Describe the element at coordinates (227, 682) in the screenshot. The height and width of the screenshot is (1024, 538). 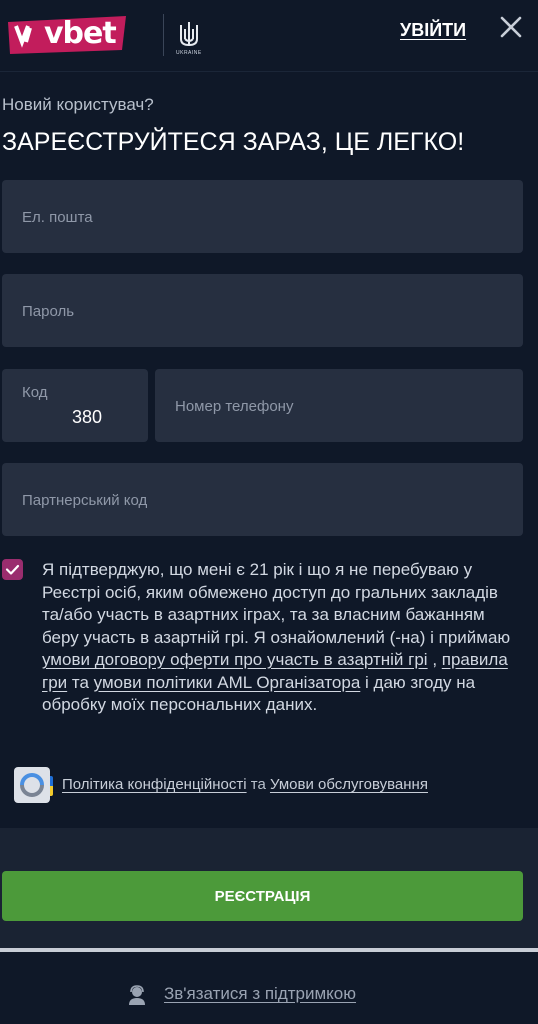
I see `aml-policy-link: умови політики AML Організатора` at that location.